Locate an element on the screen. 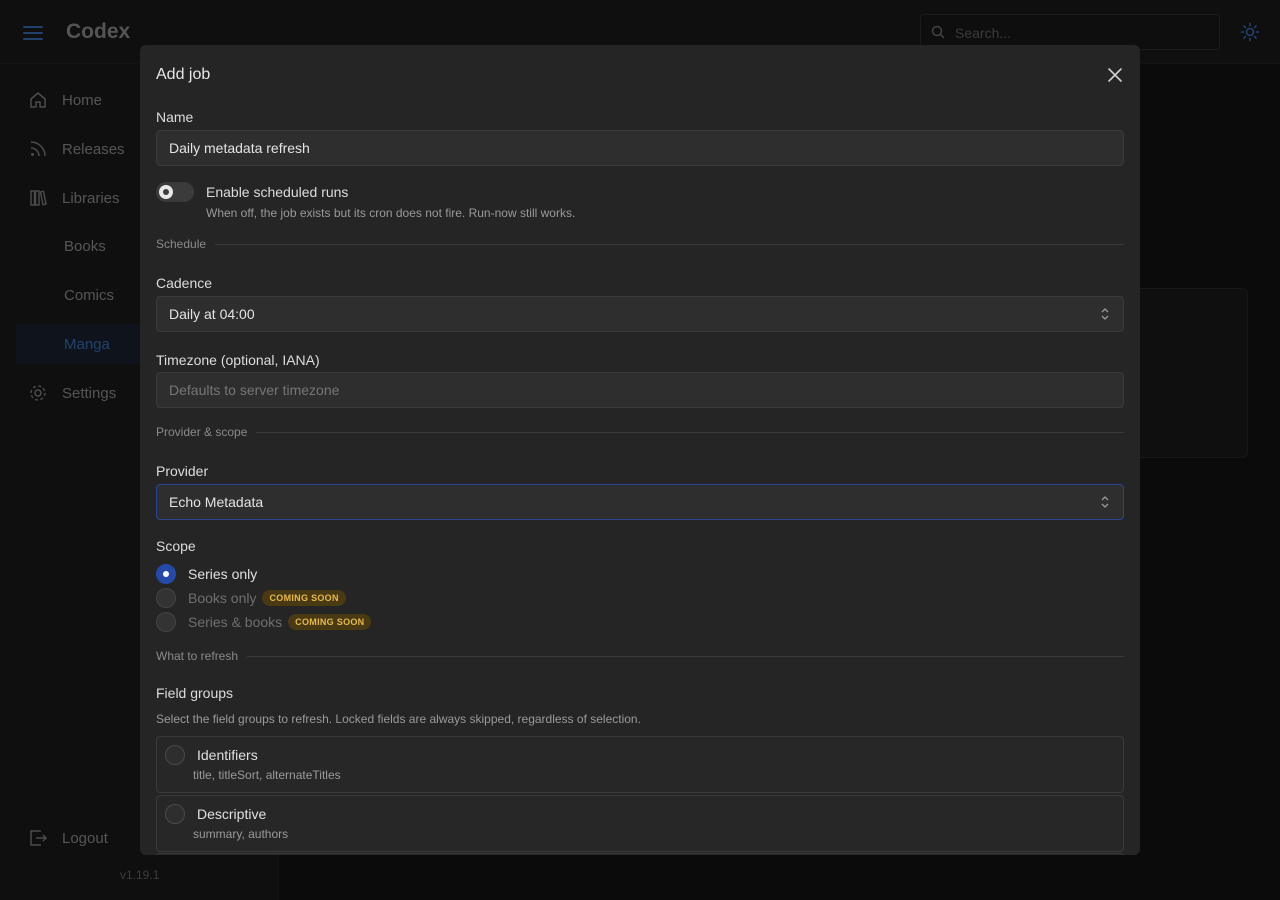  field-group-title: Identifiers is located at coordinates (227, 755).